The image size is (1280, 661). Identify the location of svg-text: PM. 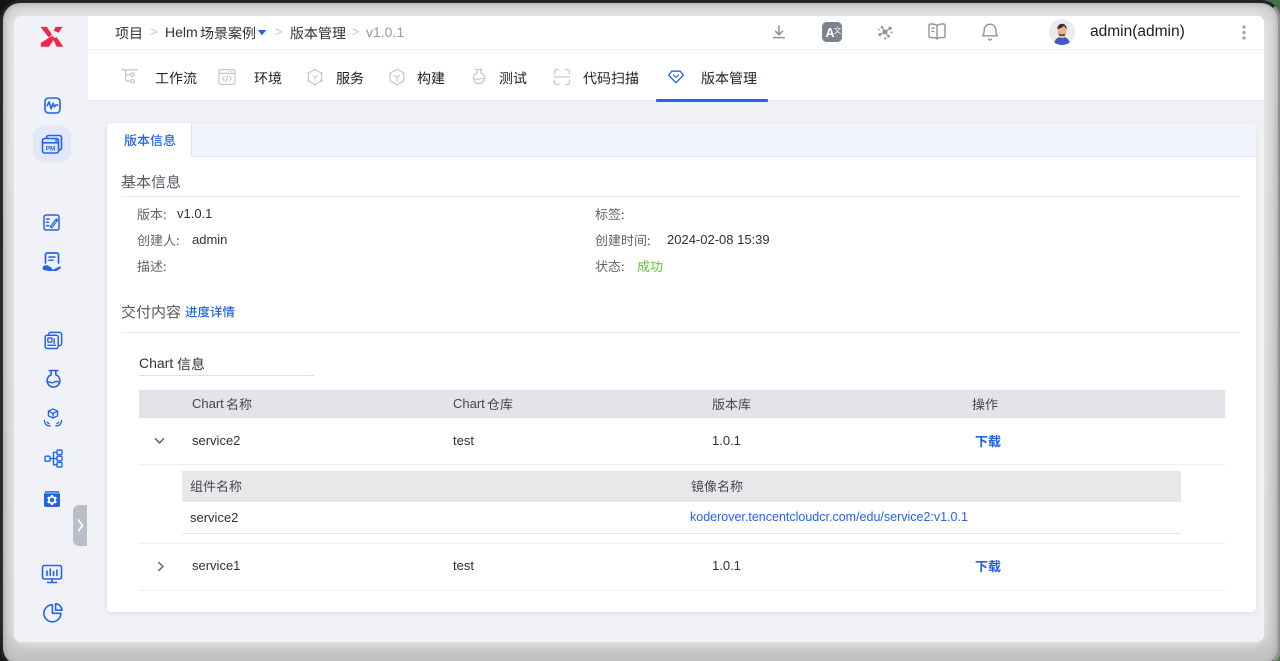
(50, 148).